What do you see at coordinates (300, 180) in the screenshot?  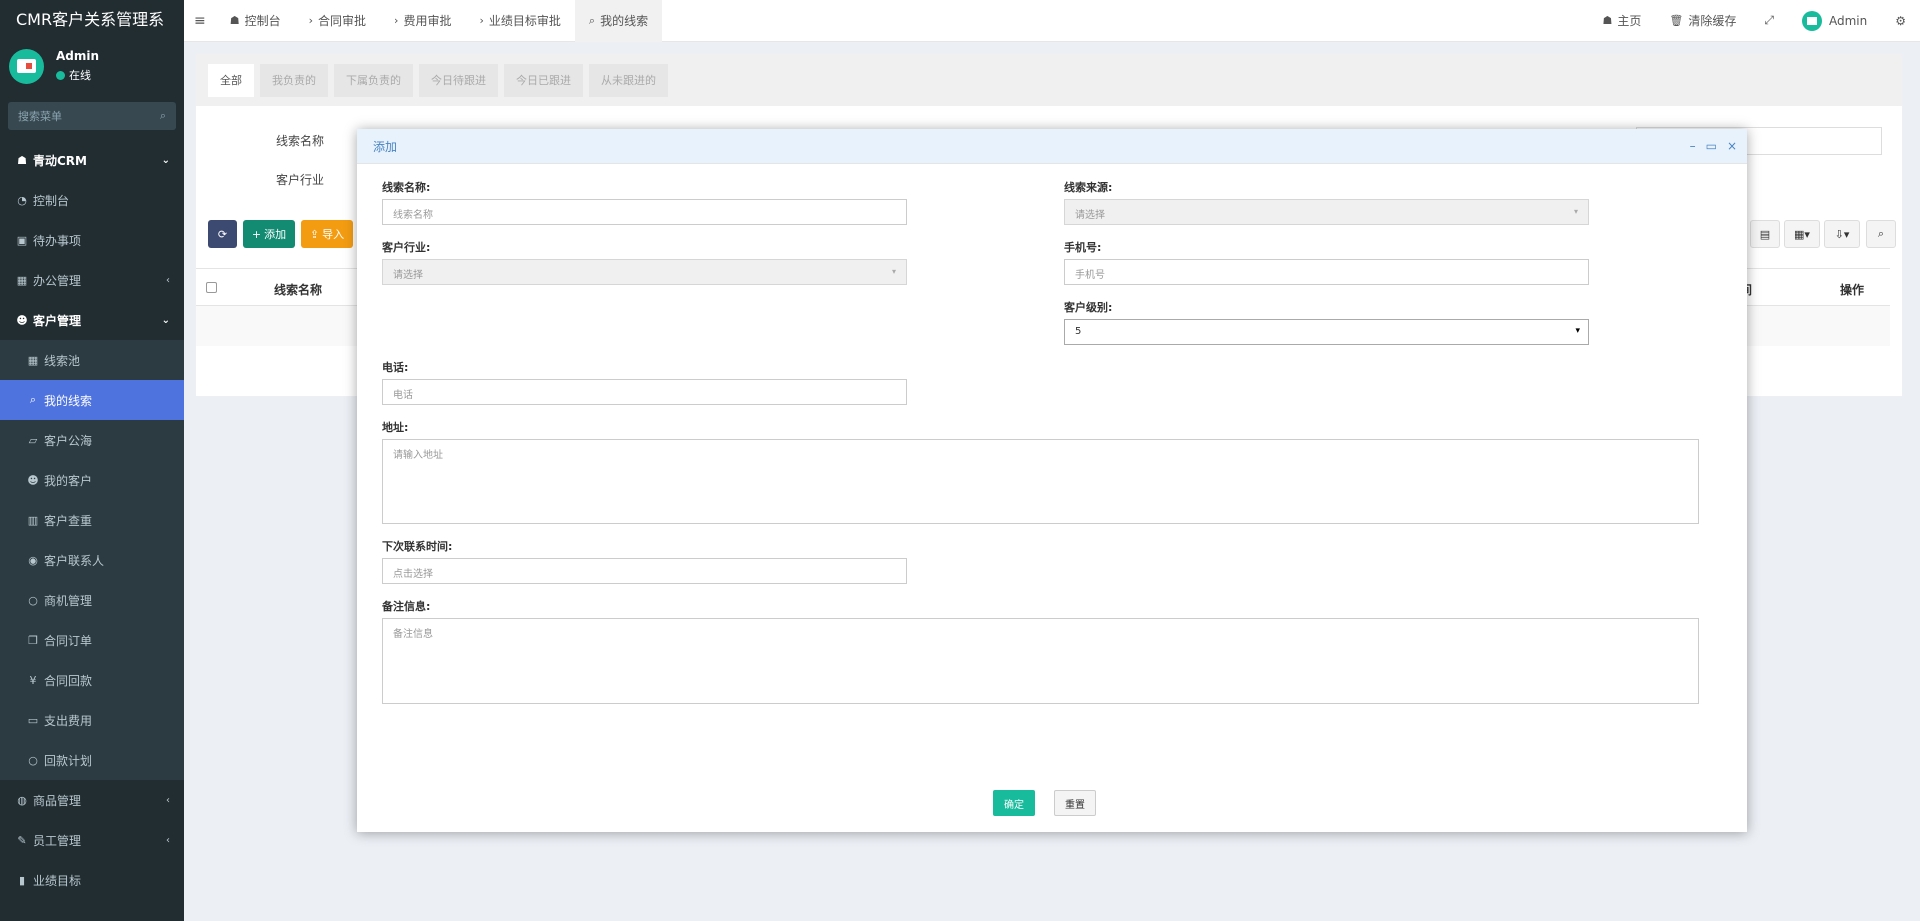 I see `filter-label-industry: 客户行业` at bounding box center [300, 180].